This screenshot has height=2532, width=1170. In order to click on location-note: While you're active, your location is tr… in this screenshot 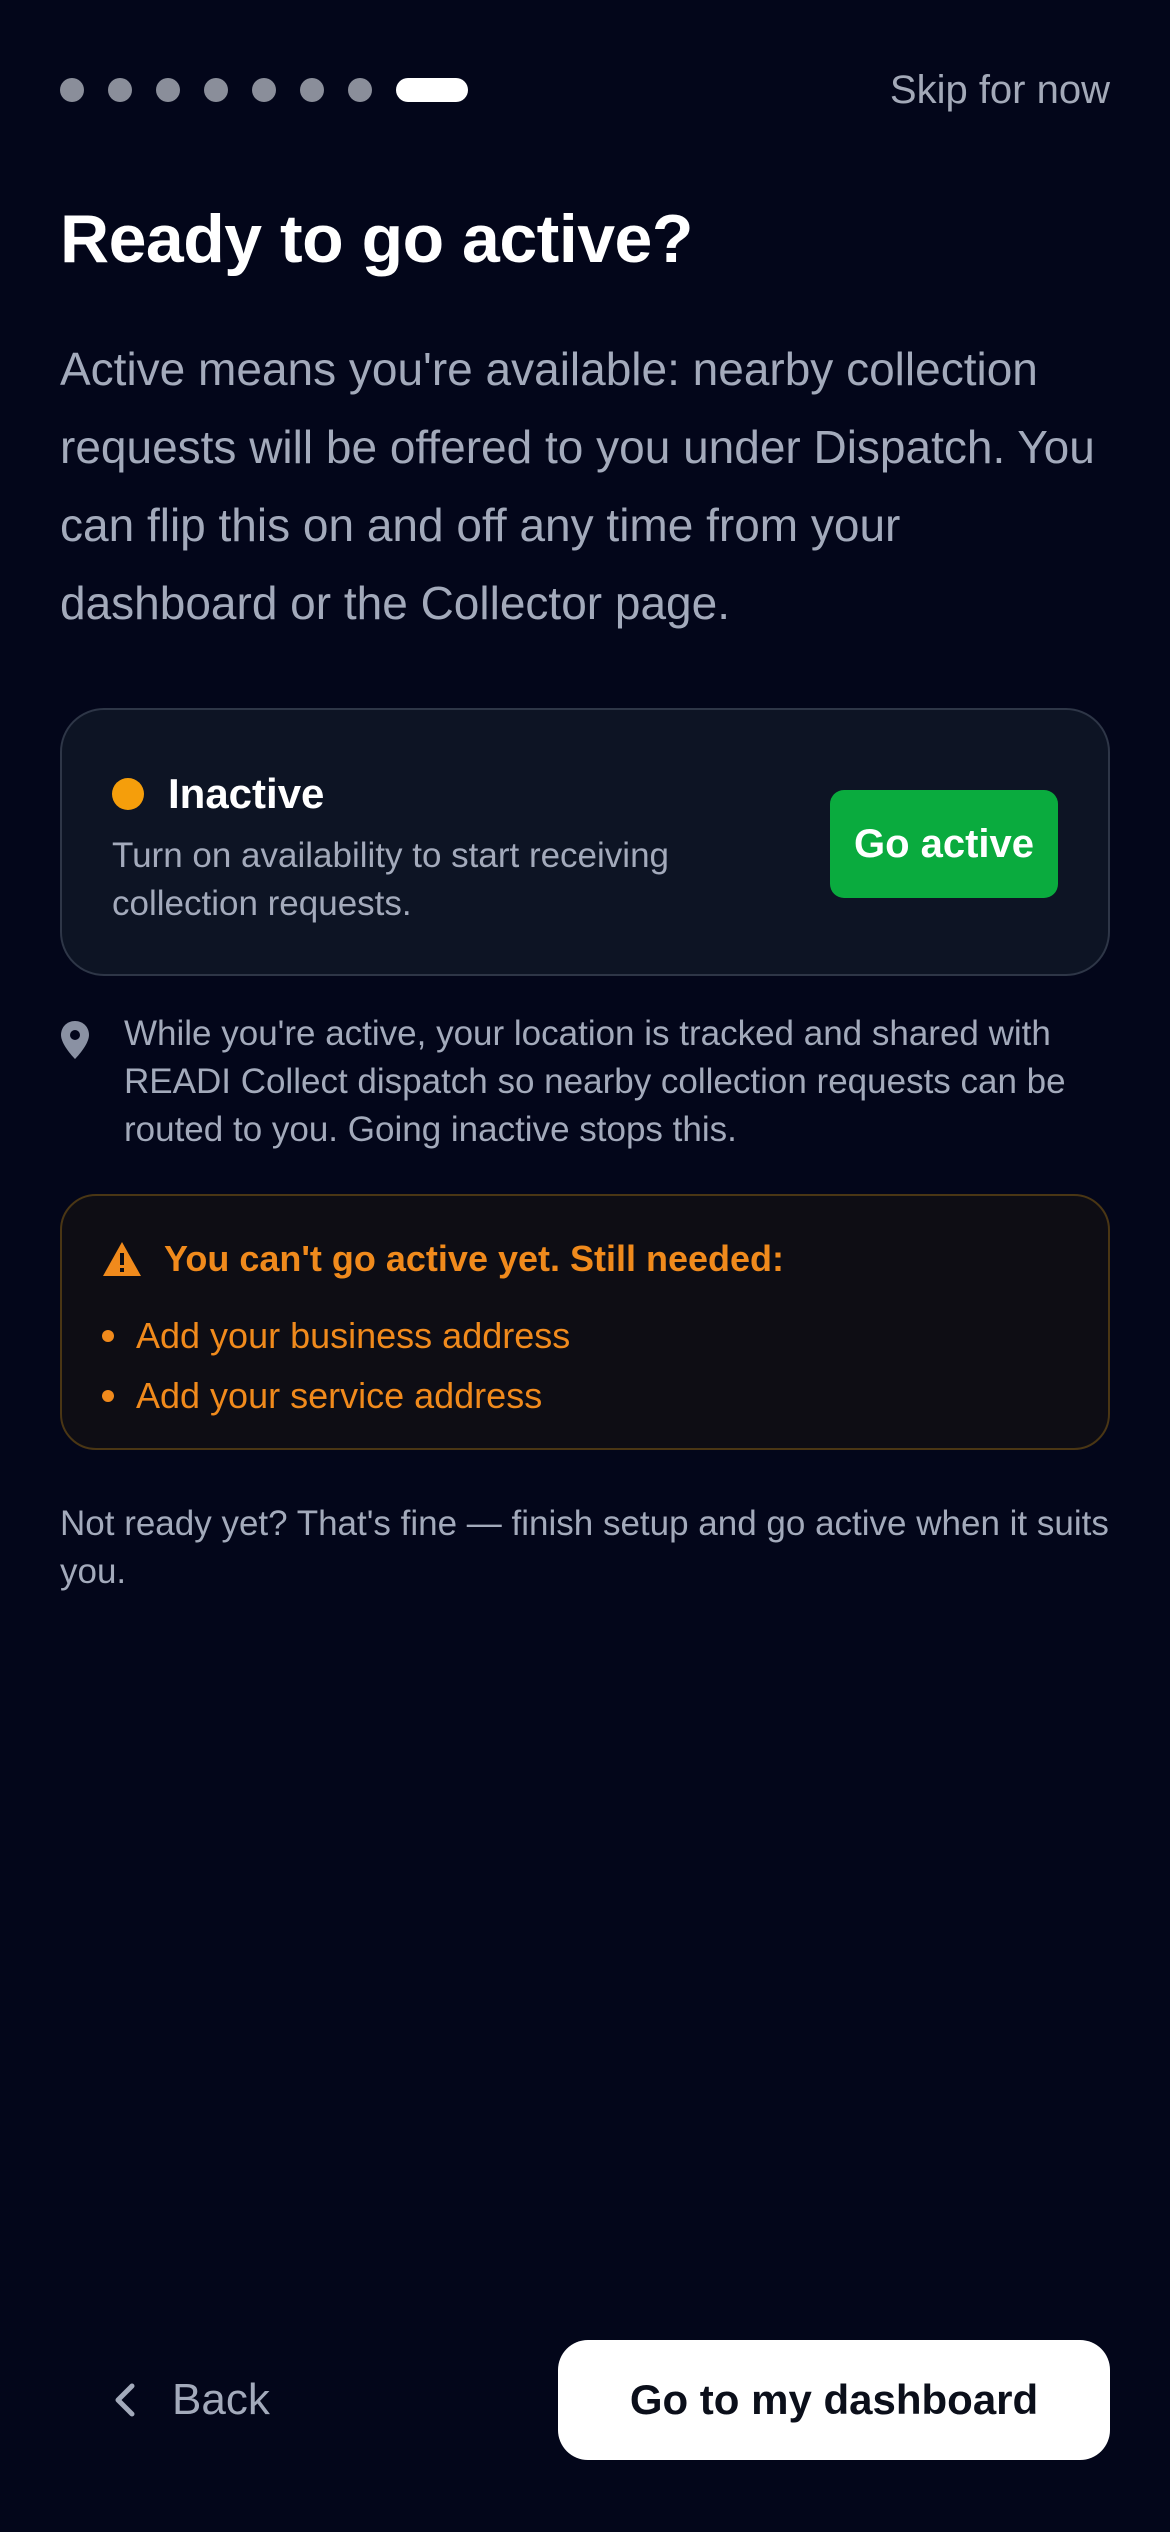, I will do `click(590, 1082)`.